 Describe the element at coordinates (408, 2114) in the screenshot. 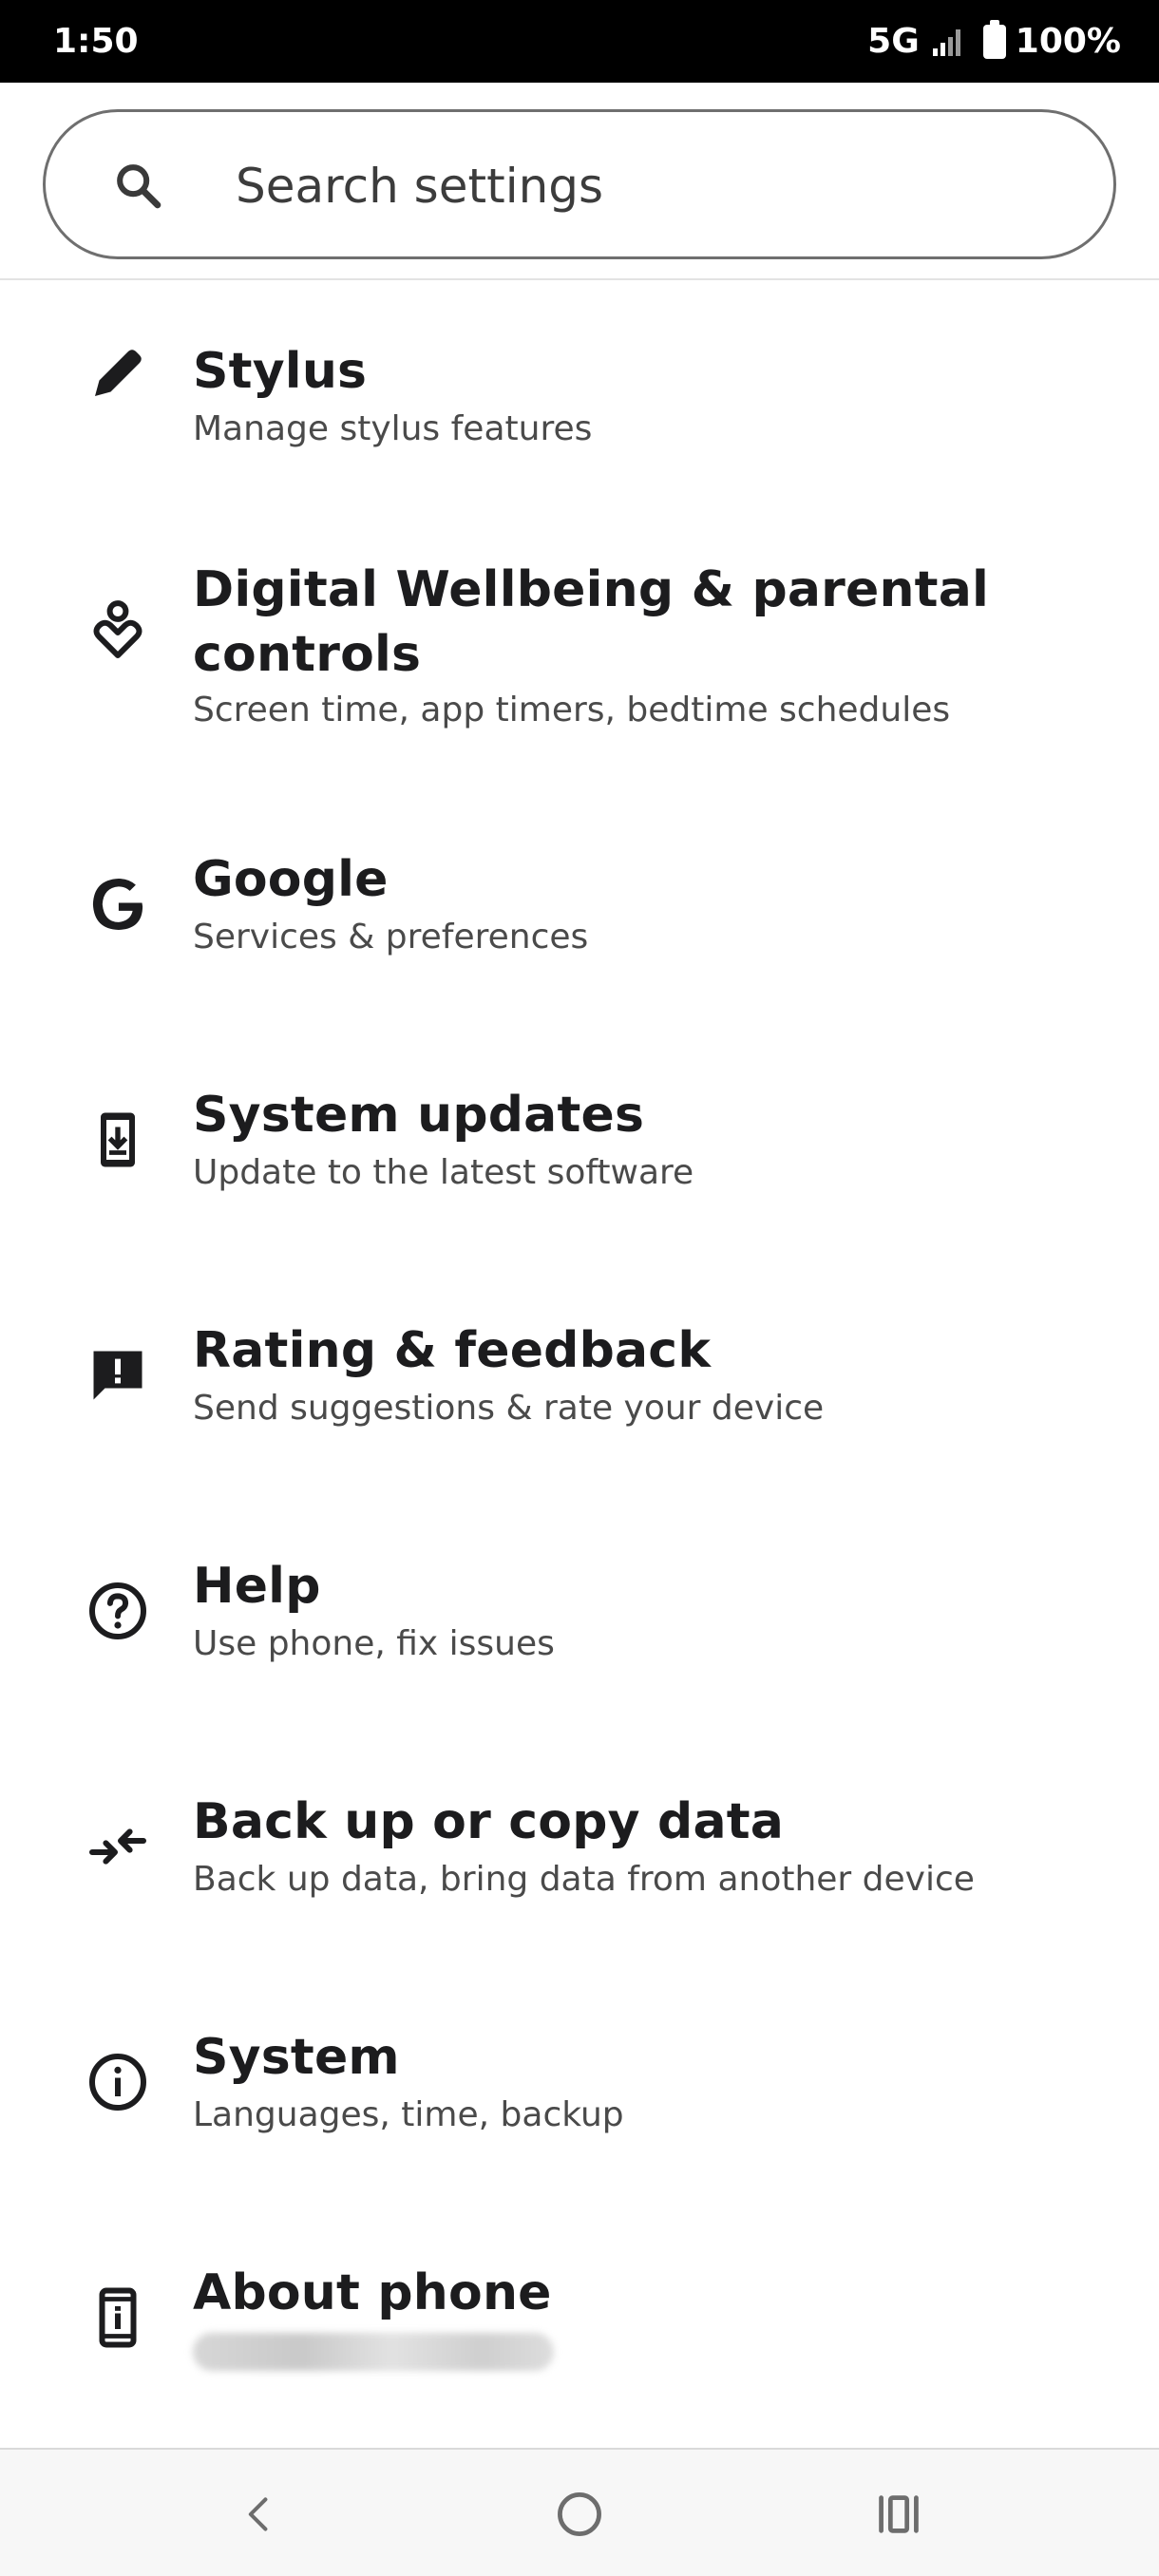

I see `settings-item-subtitle: Languages, time, backup` at that location.